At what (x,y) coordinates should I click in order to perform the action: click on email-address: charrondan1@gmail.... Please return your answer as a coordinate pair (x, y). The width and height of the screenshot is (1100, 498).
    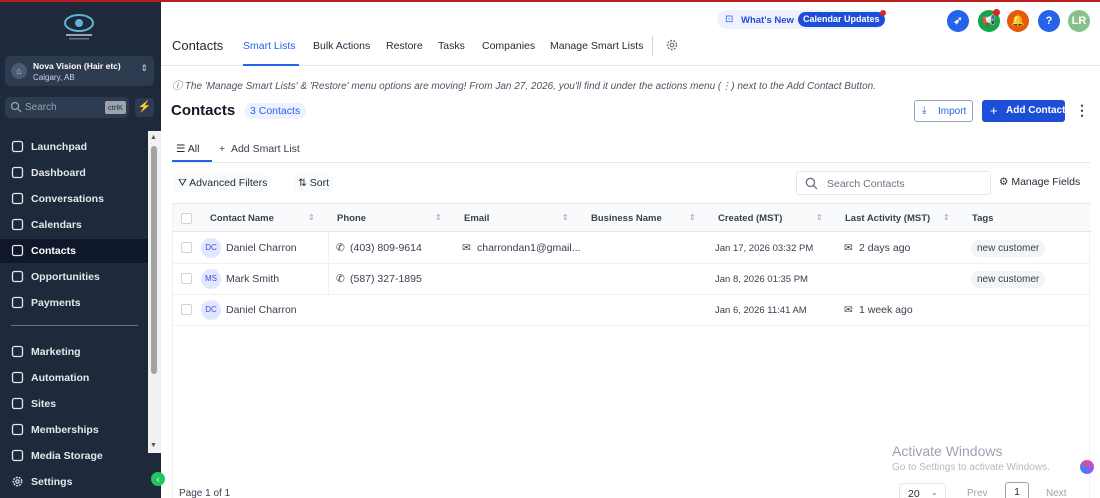
    Looking at the image, I should click on (528, 248).